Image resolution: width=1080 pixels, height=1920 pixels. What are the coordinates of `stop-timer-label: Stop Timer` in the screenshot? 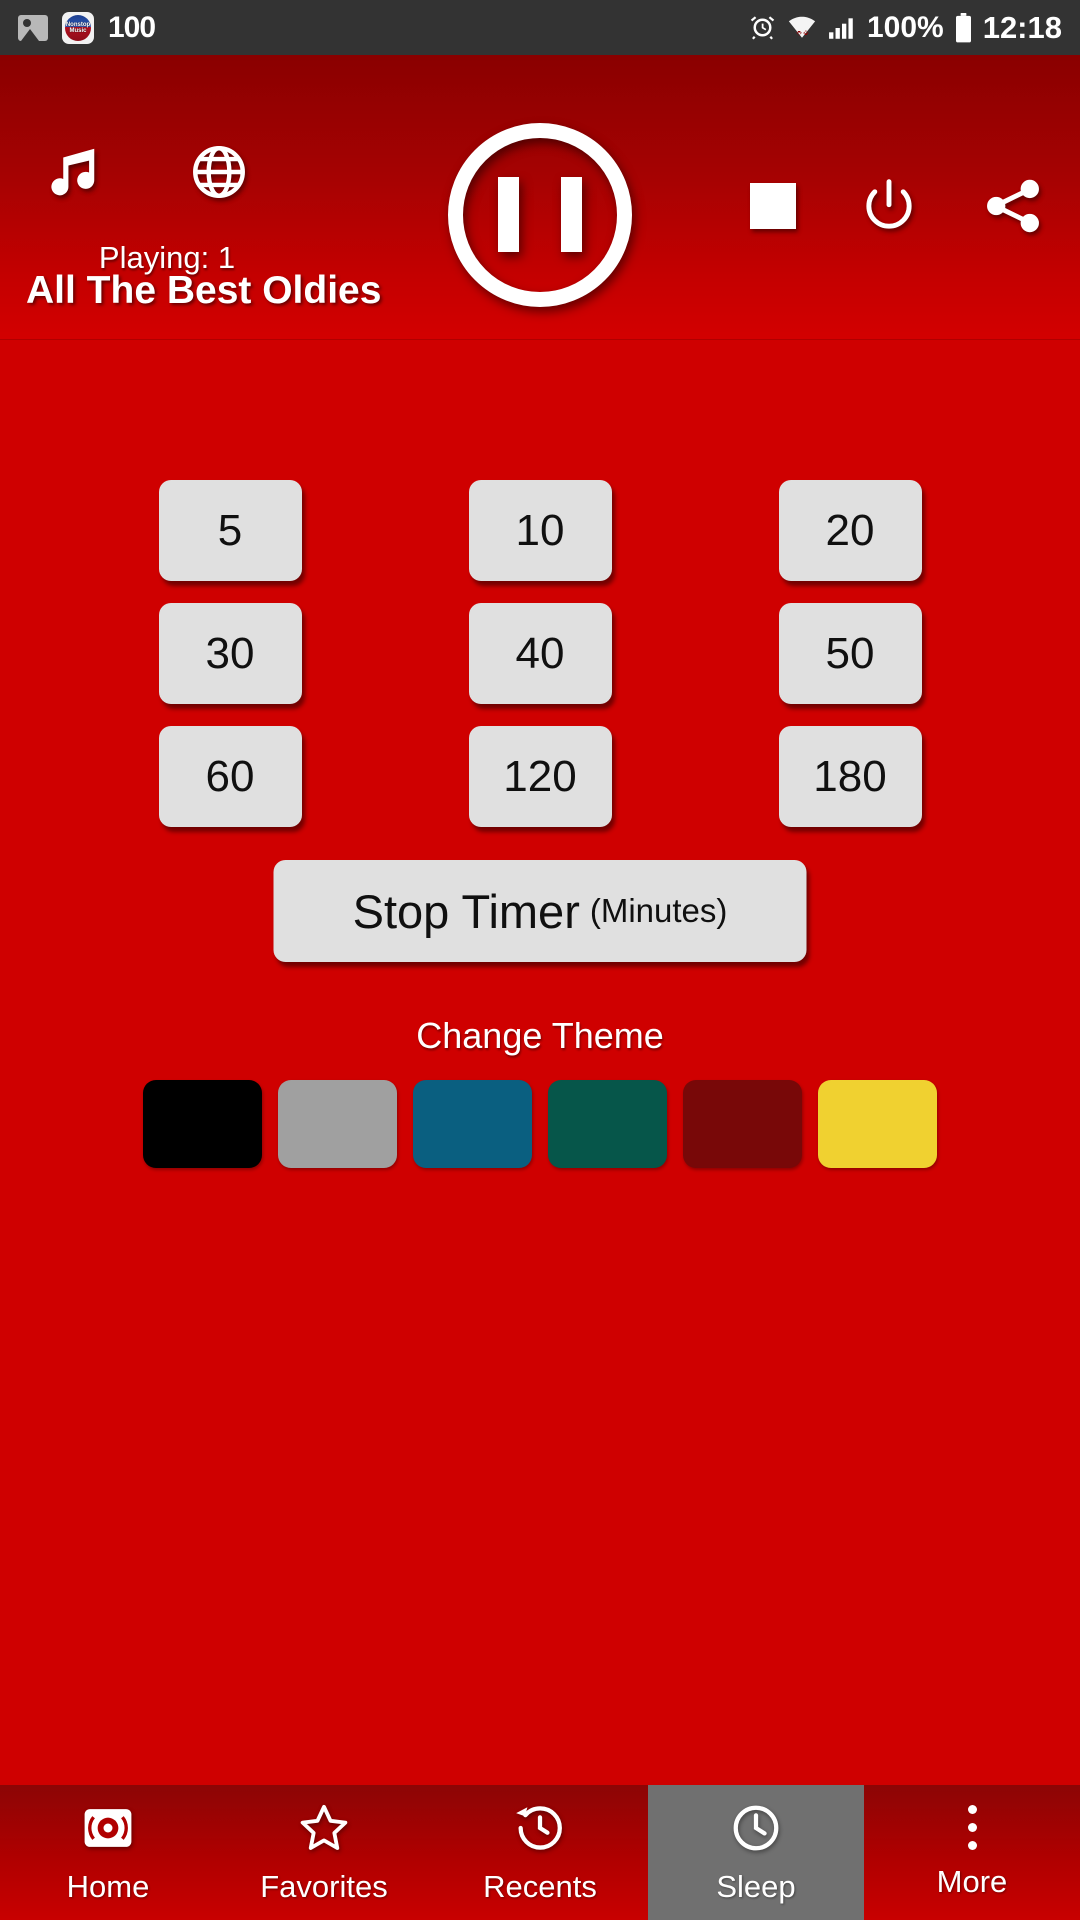 It's located at (466, 911).